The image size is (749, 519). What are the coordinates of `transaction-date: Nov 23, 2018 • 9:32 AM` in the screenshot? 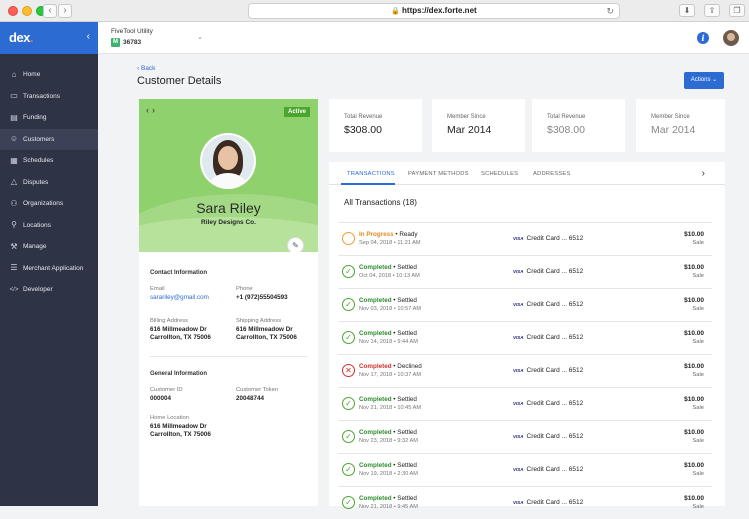 It's located at (388, 441).